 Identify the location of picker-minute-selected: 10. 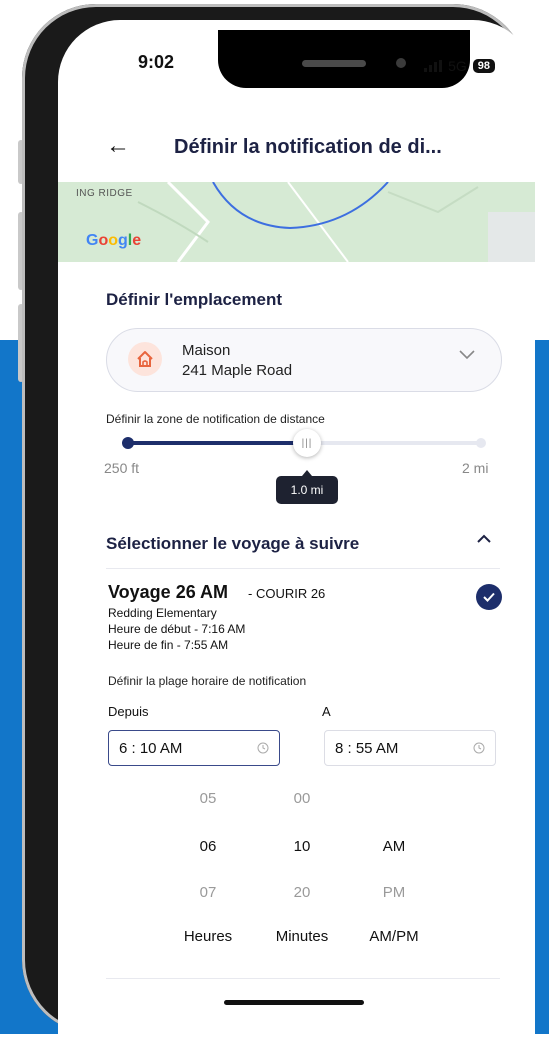
(302, 846).